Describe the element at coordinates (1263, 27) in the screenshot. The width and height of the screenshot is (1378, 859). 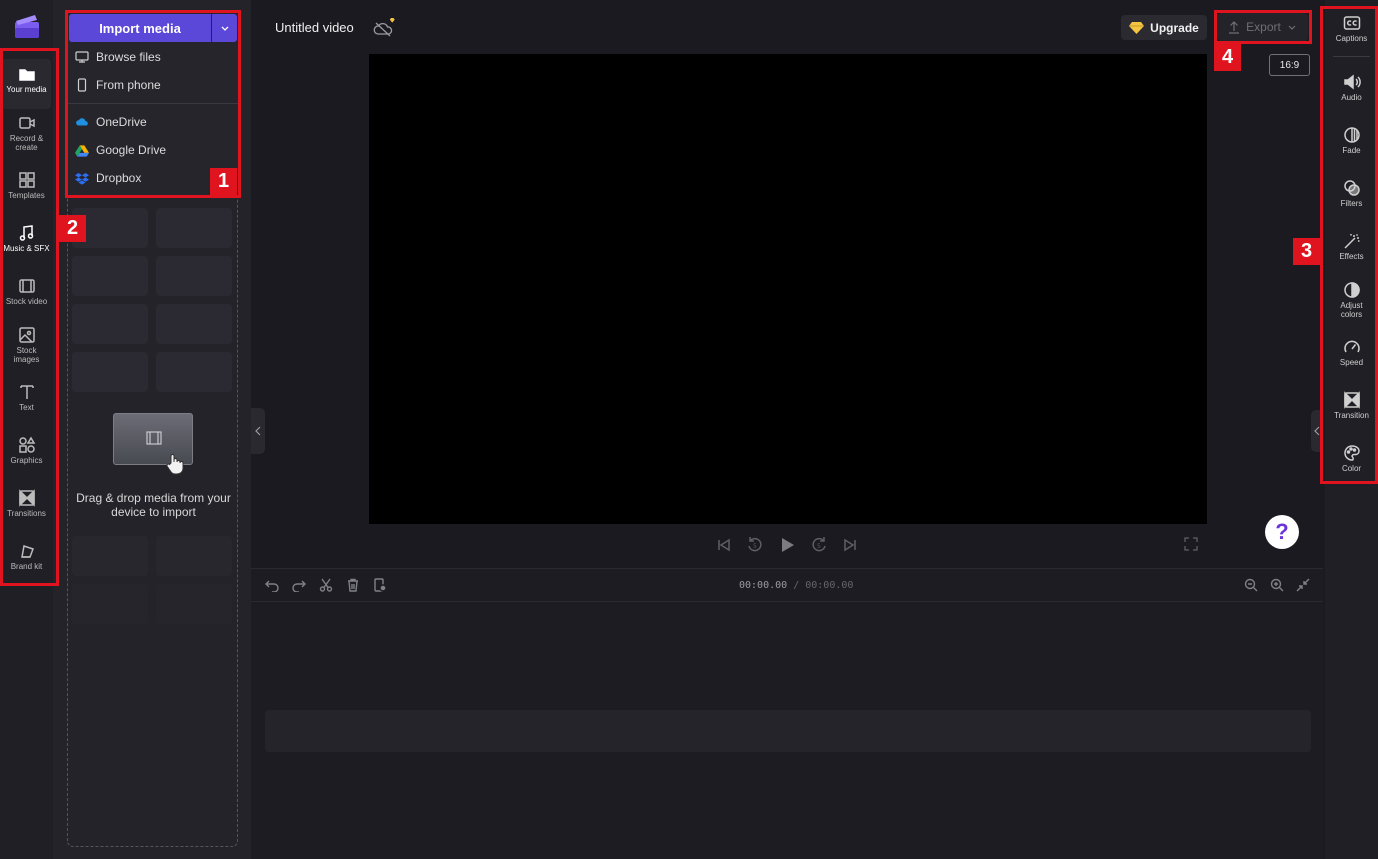
I see `callout-box-export` at that location.